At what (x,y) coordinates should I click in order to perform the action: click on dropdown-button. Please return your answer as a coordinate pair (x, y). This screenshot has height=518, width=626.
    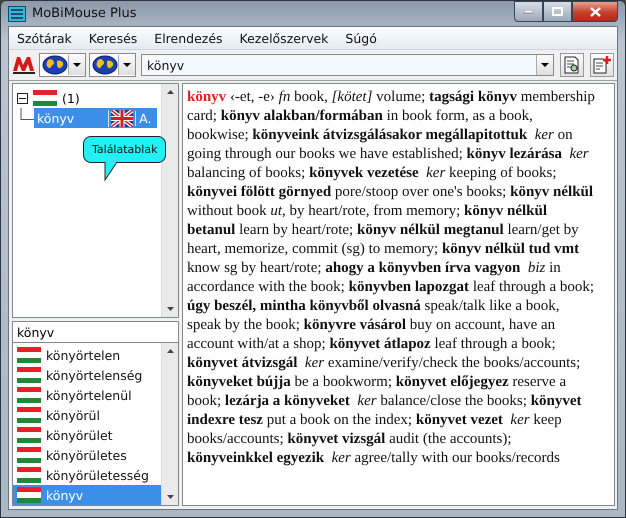
    Looking at the image, I should click on (544, 65).